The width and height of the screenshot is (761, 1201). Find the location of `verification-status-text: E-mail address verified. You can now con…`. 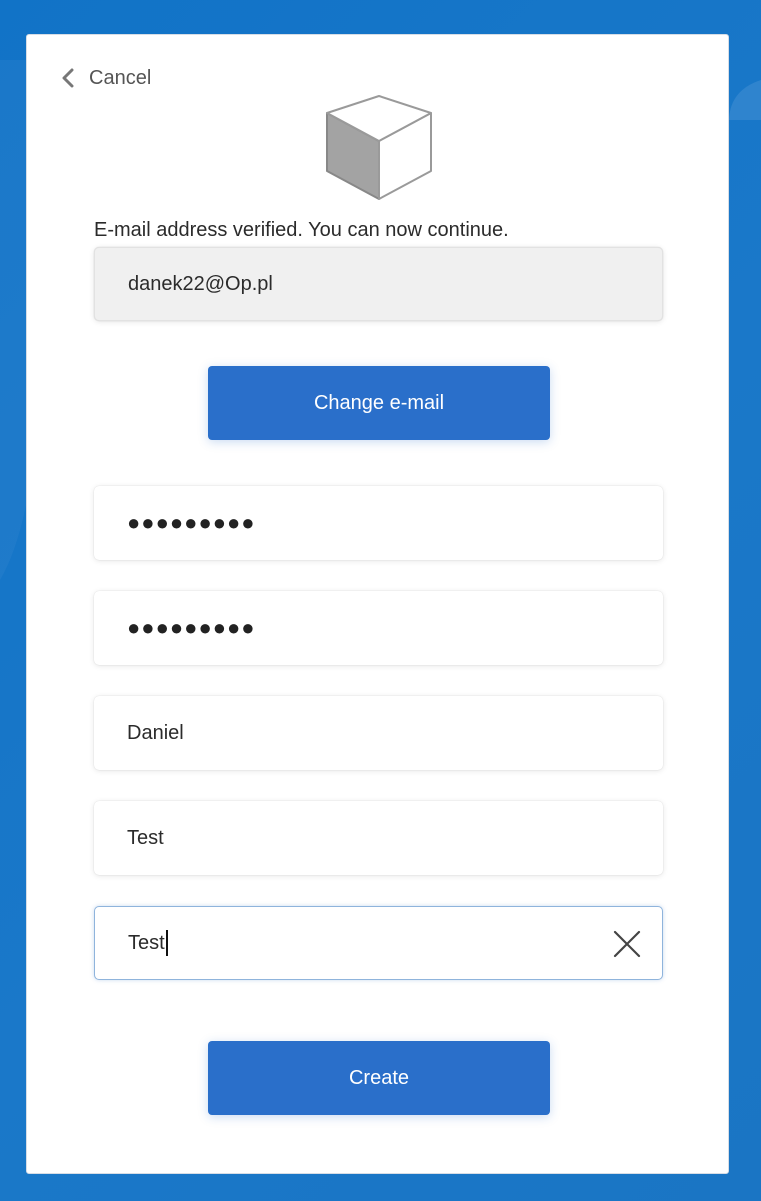

verification-status-text: E-mail address verified. You can now con… is located at coordinates (301, 230).